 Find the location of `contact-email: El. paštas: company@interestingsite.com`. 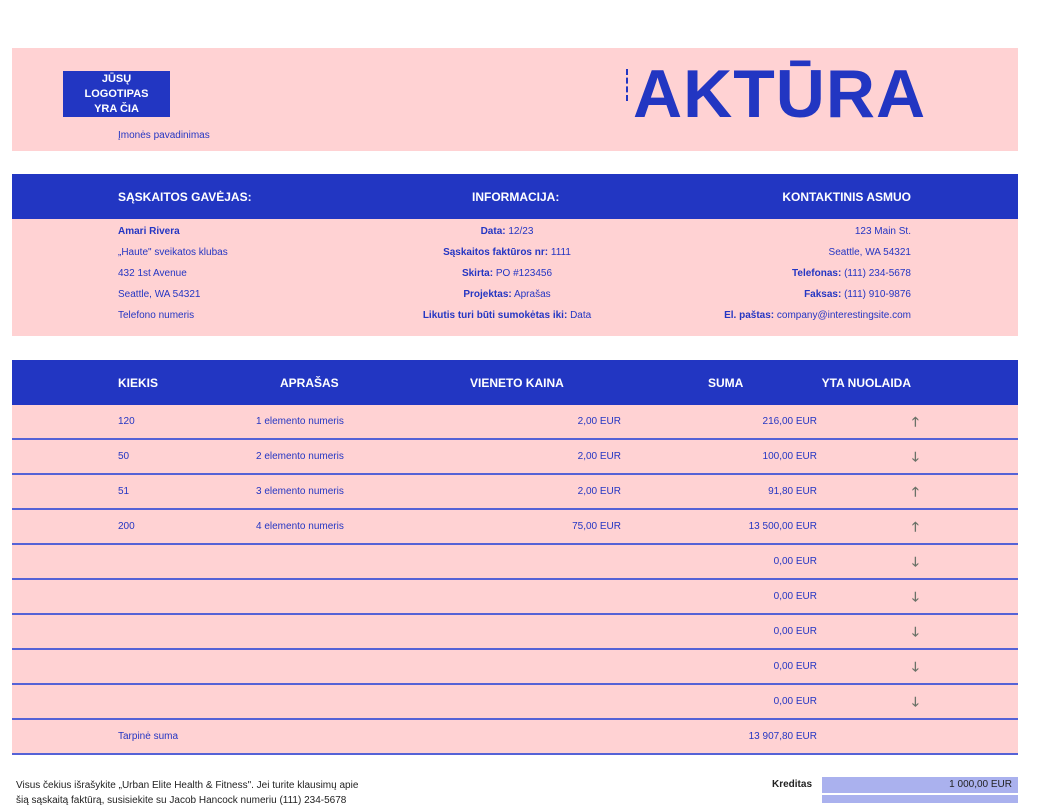

contact-email: El. paštas: company@interestingsite.com is located at coordinates (817, 319).